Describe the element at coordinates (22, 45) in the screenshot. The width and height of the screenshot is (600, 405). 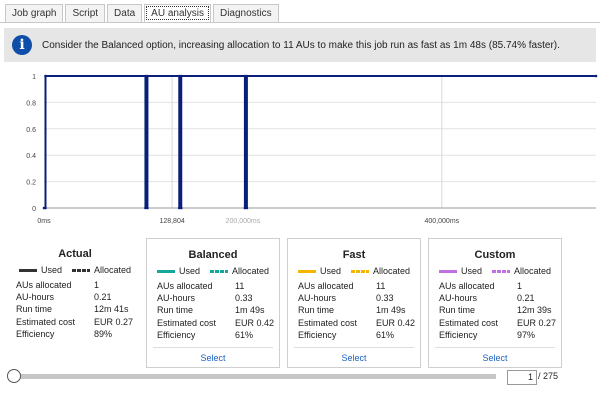
I see `info-icon: i` at that location.